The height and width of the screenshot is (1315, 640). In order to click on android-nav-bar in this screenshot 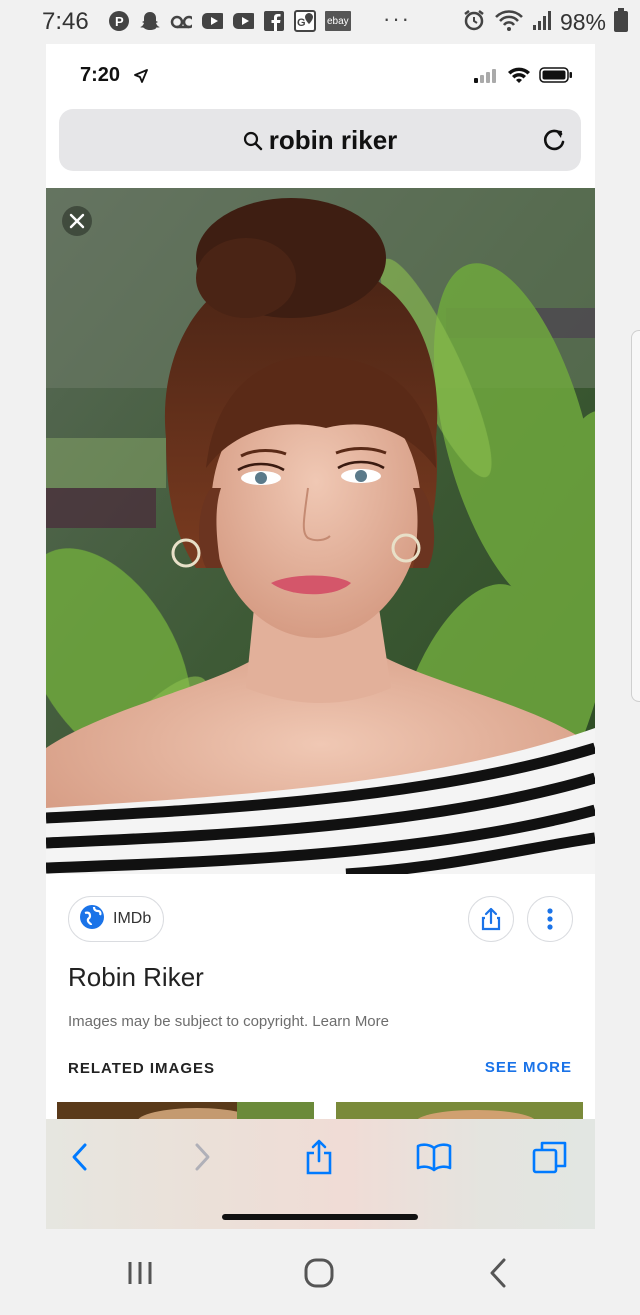, I will do `click(320, 1272)`.